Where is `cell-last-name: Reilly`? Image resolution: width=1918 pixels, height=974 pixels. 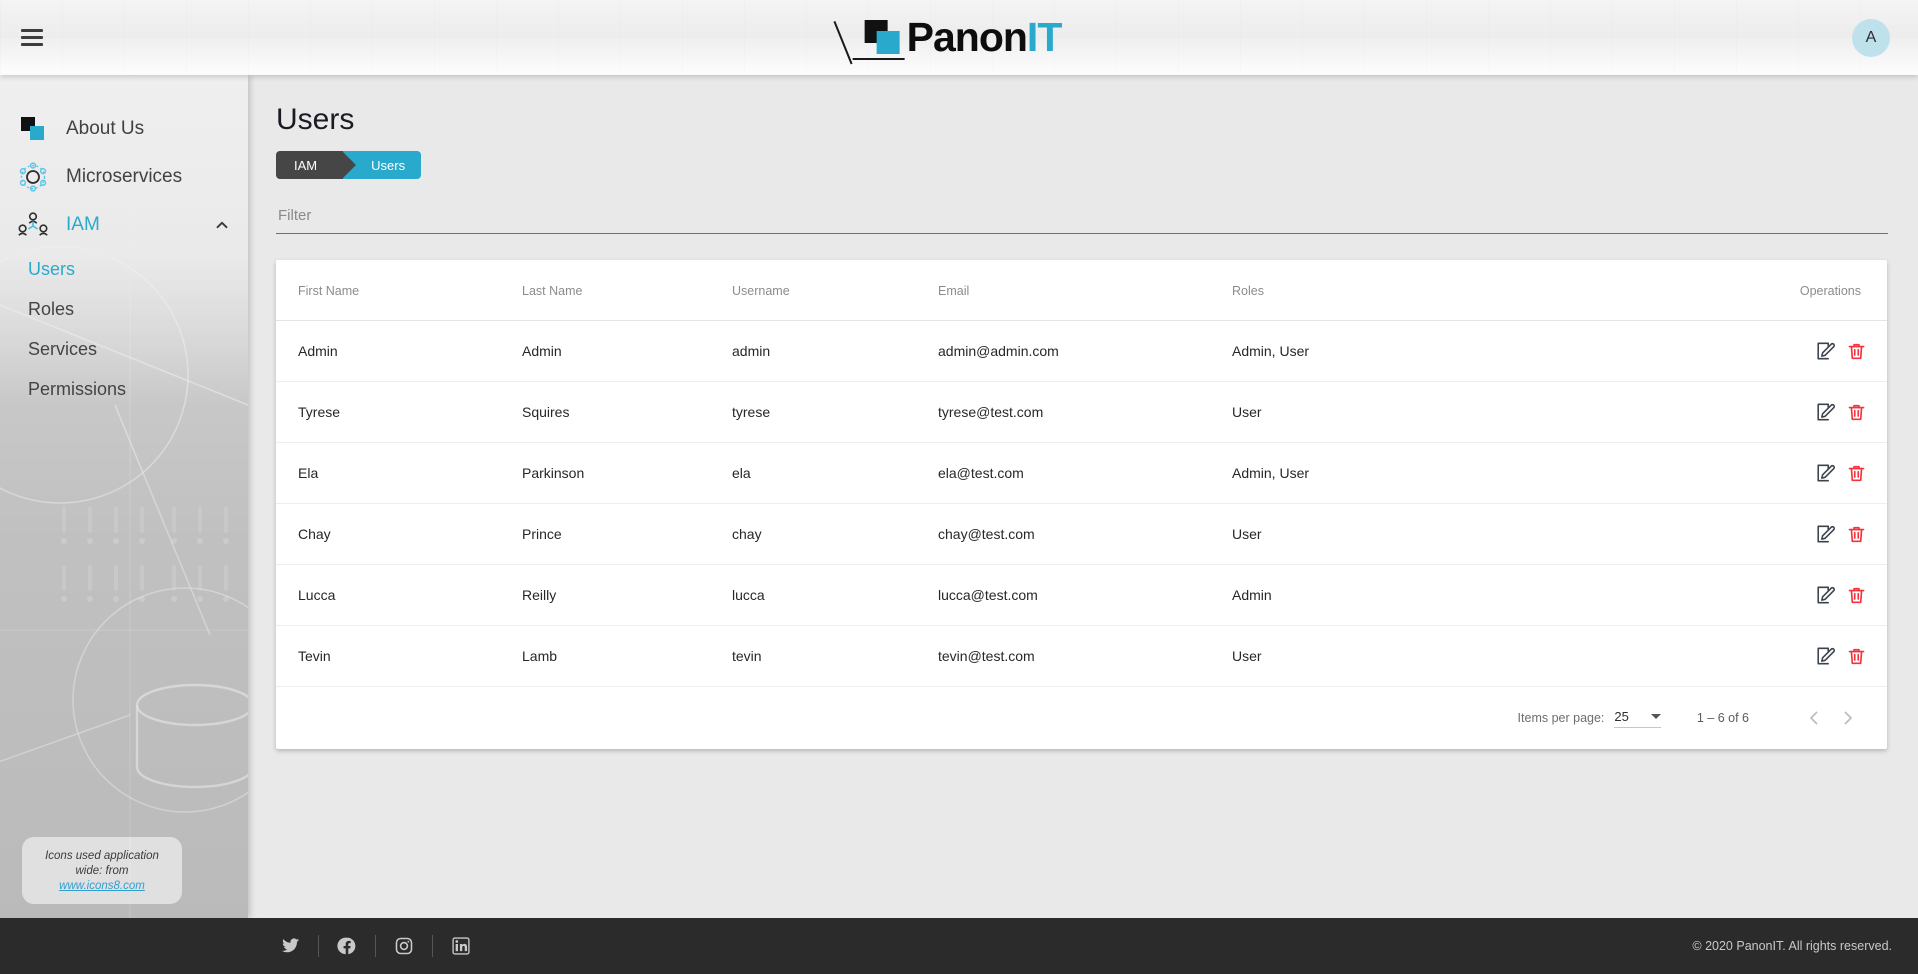
cell-last-name: Reilly is located at coordinates (627, 595).